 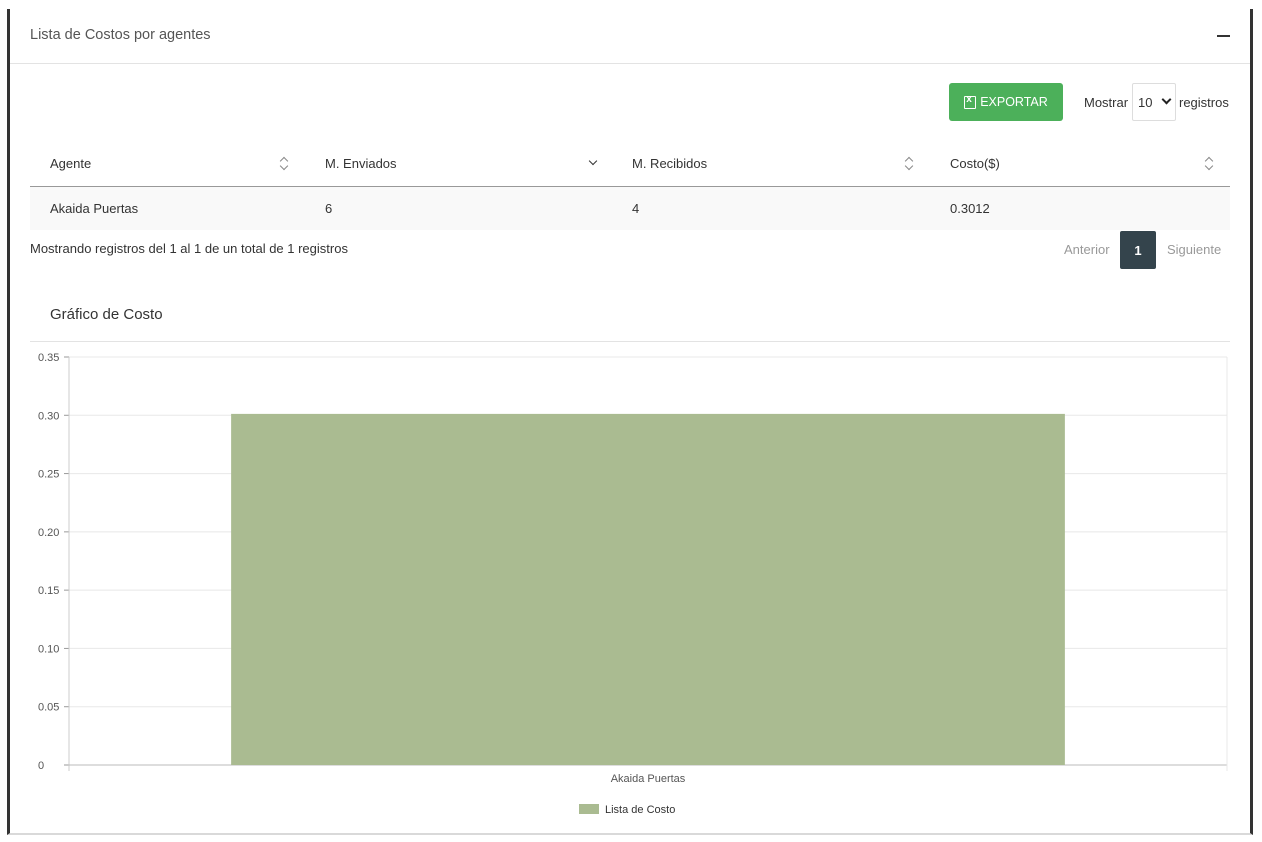 I want to click on cell-costo: 0.3012, so click(x=1080, y=208).